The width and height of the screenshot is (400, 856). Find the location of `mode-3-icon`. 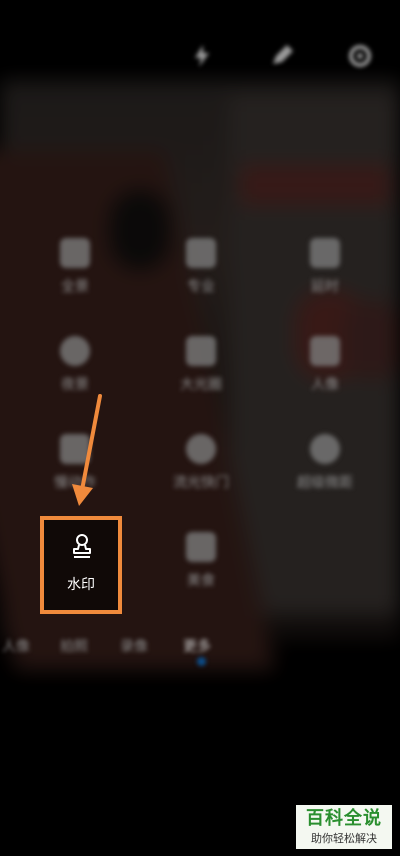

mode-3-icon is located at coordinates (325, 253).